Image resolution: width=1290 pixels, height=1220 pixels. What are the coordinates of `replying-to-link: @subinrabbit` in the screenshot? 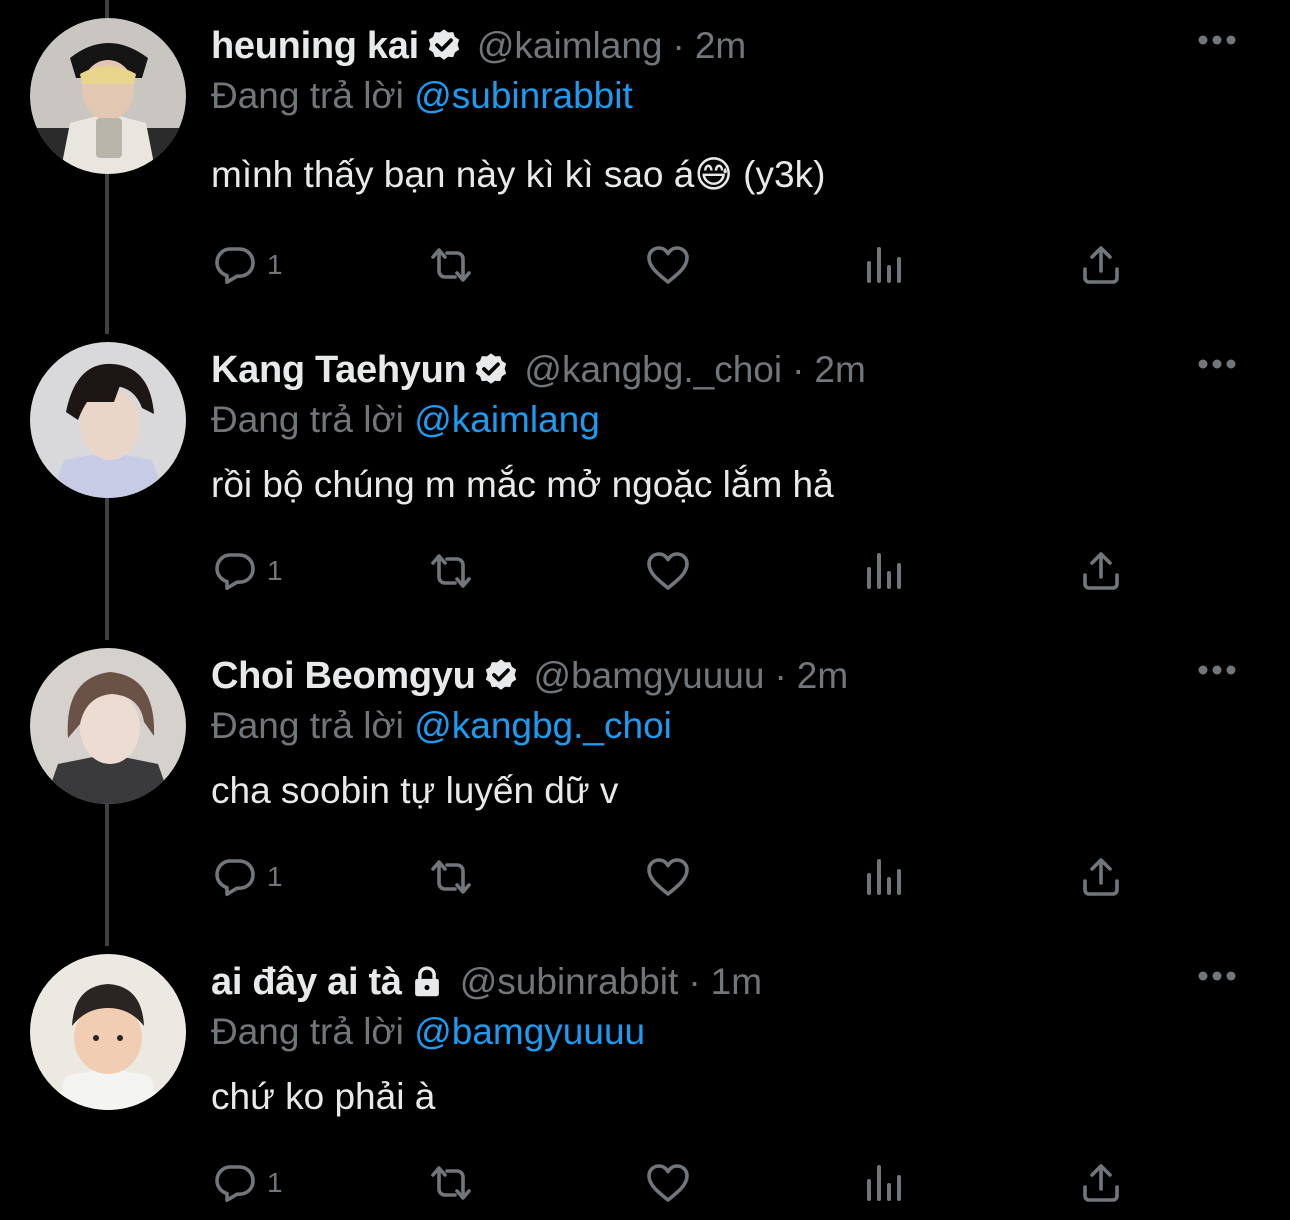 It's located at (523, 95).